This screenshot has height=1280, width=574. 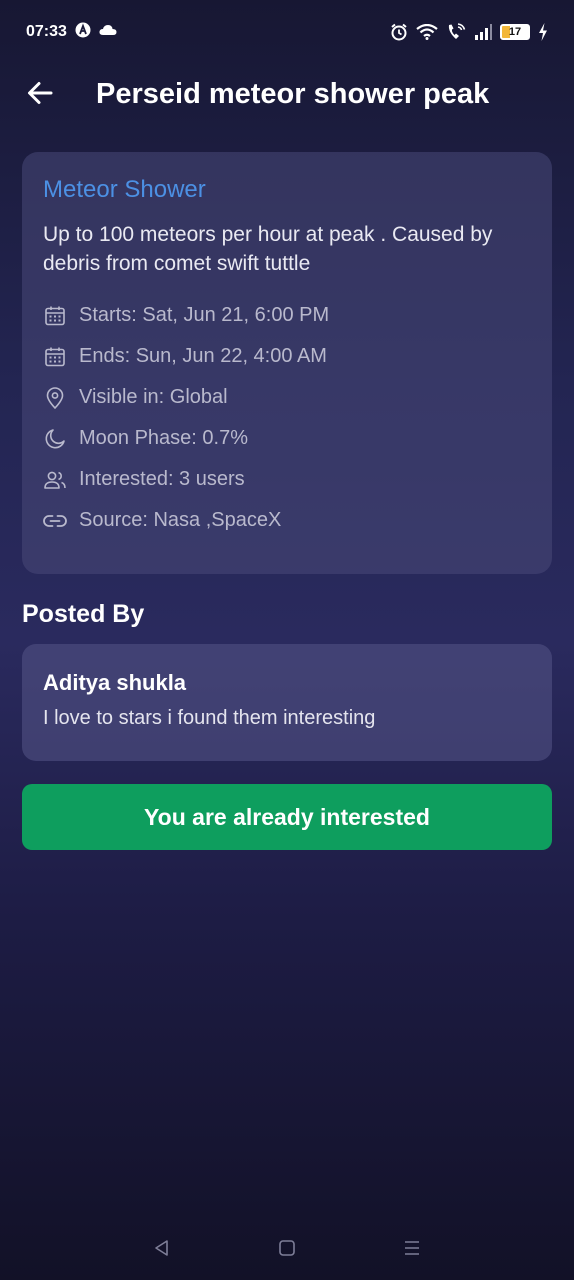 I want to click on event-type: Meteor Shower, so click(x=124, y=189).